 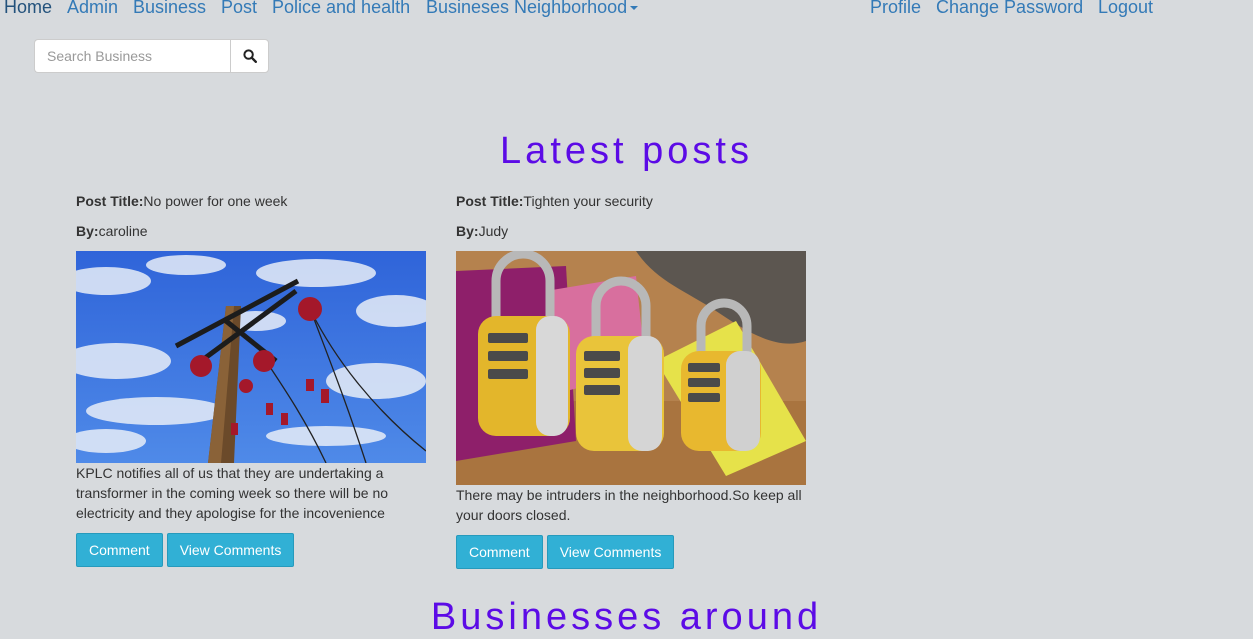 I want to click on nav-business: Business, so click(x=169, y=9).